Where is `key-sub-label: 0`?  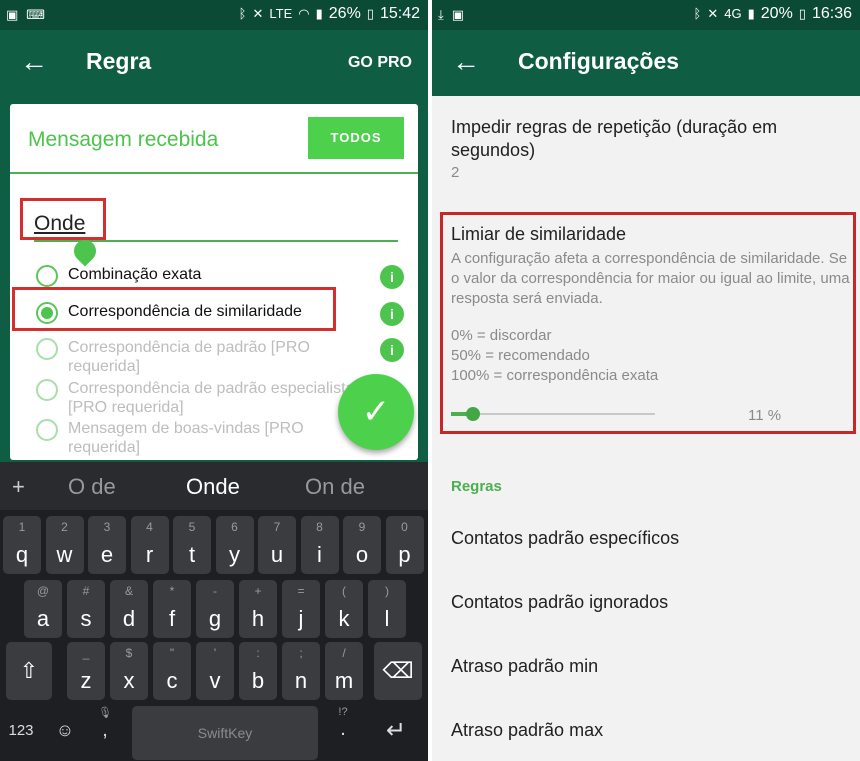 key-sub-label: 0 is located at coordinates (404, 527).